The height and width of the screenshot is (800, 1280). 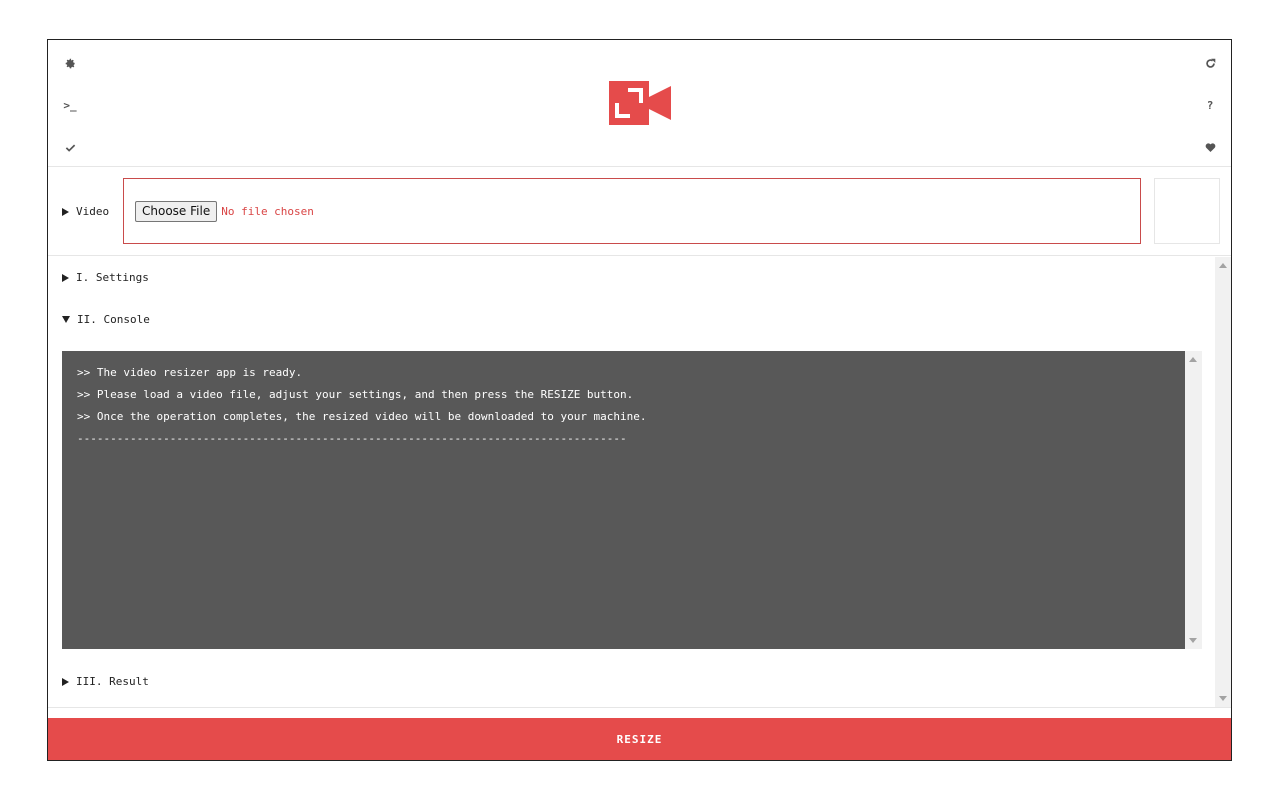 I want to click on gear-icon, so click(x=70, y=63).